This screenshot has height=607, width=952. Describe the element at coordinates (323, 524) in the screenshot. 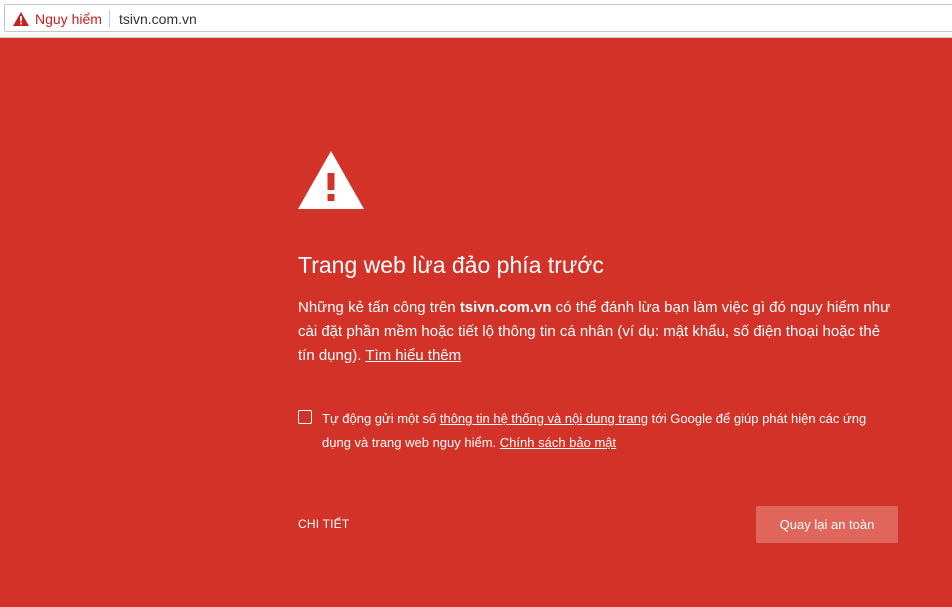

I see `details-button: CHI TIẾT` at that location.